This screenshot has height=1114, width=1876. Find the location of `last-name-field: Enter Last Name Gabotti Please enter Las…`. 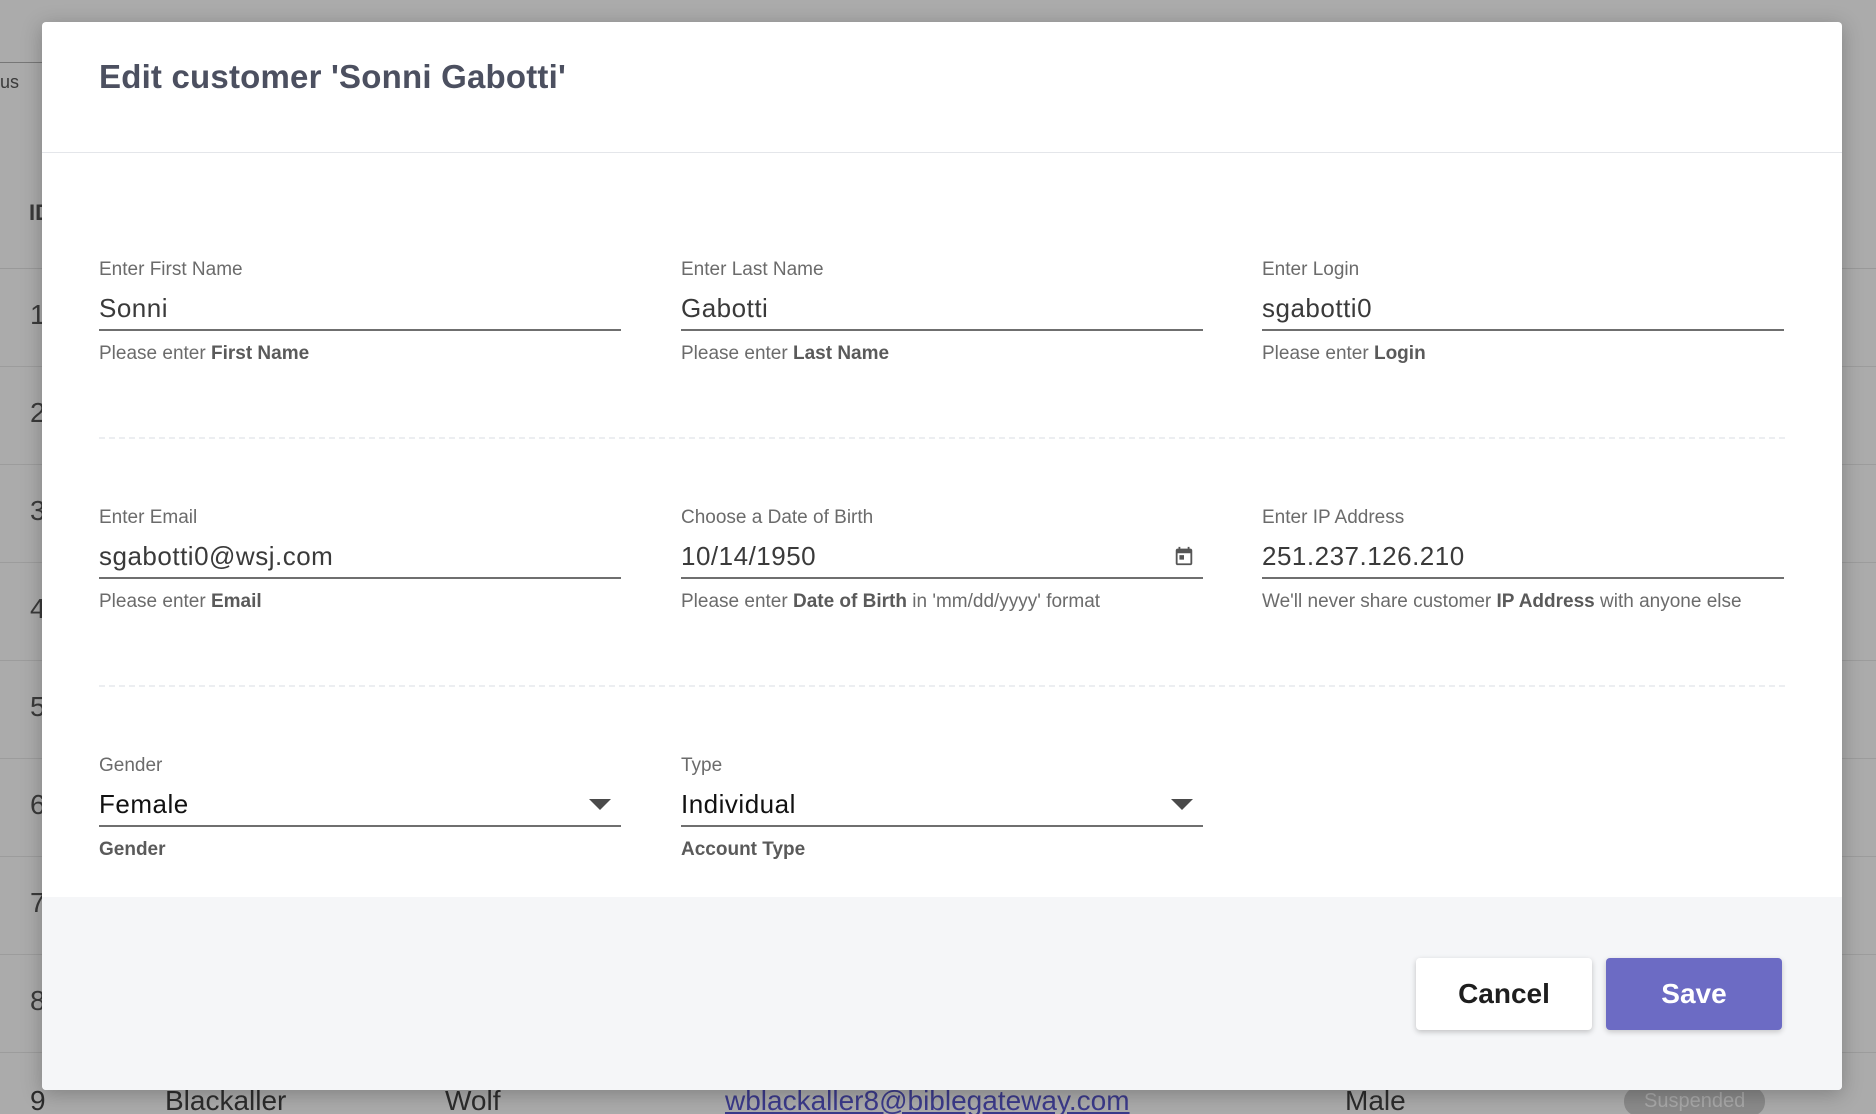

last-name-field: Enter Last Name Gabotti Please enter Las… is located at coordinates (942, 312).